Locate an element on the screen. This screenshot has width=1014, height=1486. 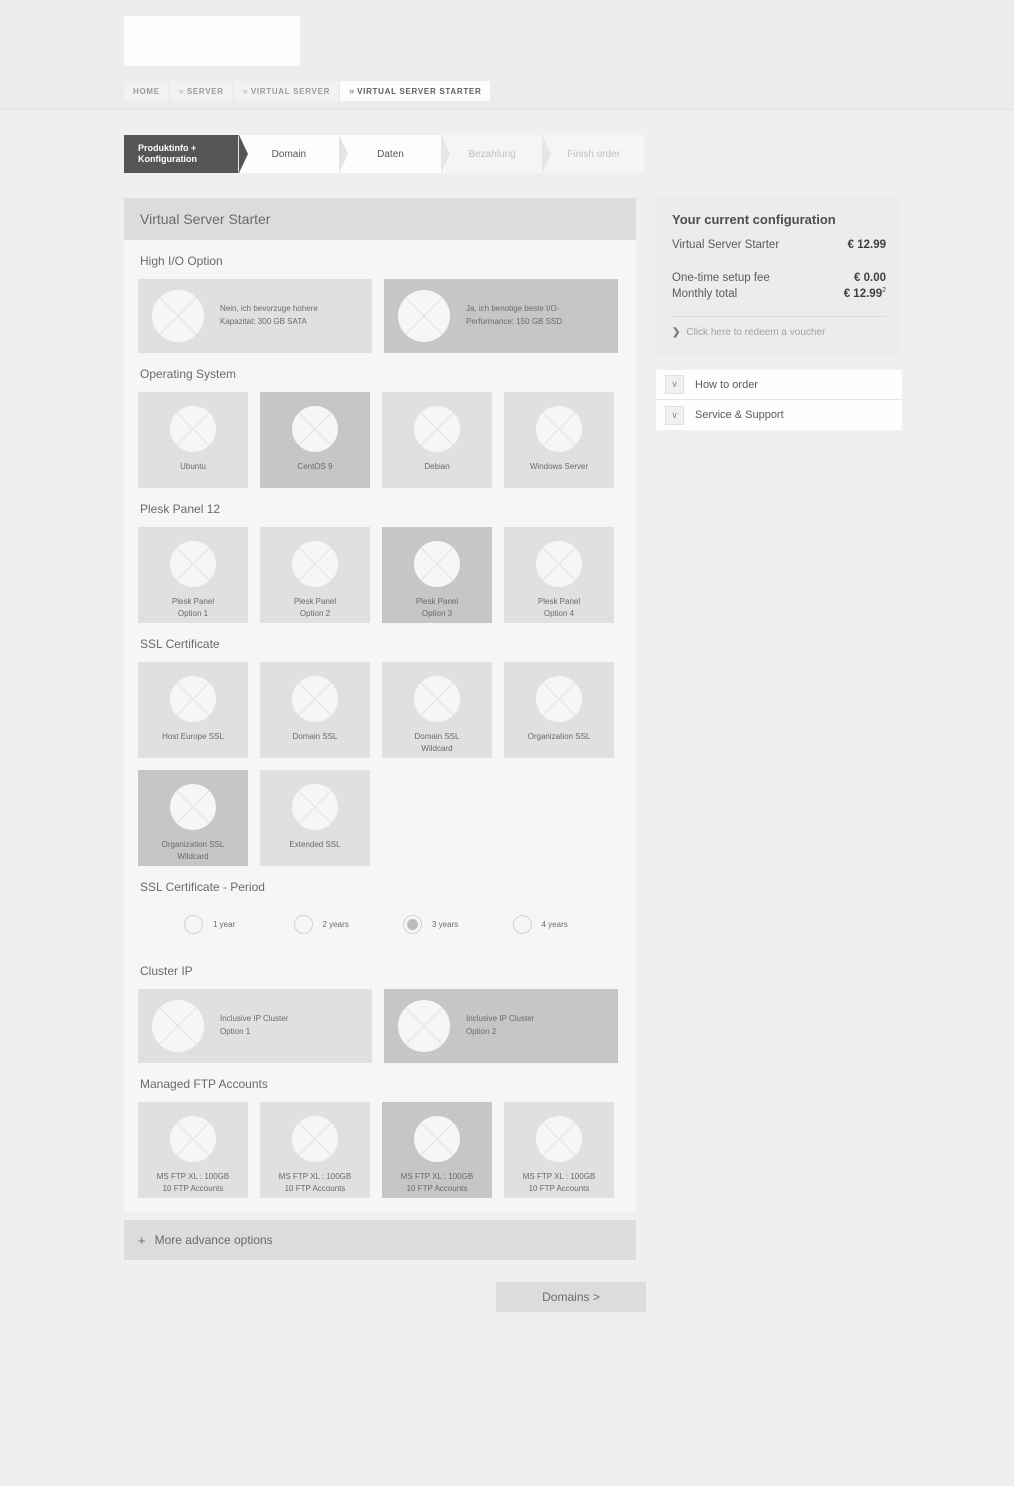
option-tile-managed-ftp-accounts-2: MS FTP XL : 100GB 10 FTP Accounts is located at coordinates (437, 1150).